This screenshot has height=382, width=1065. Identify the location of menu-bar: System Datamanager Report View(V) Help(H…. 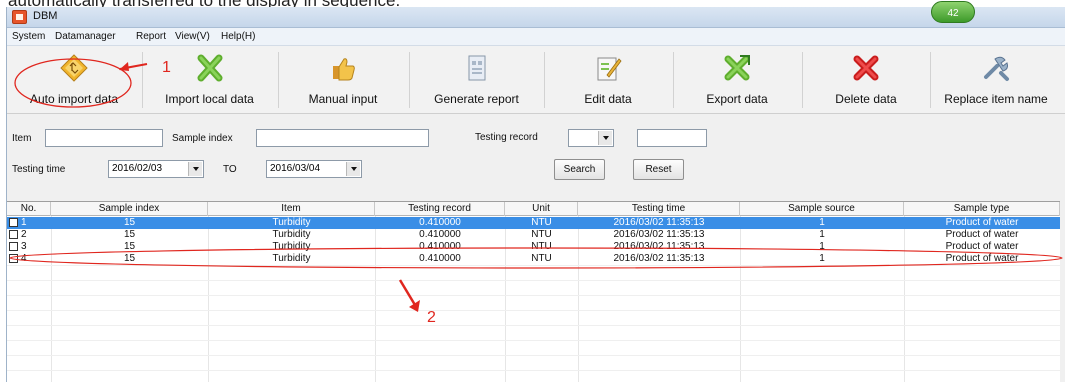
(536, 37).